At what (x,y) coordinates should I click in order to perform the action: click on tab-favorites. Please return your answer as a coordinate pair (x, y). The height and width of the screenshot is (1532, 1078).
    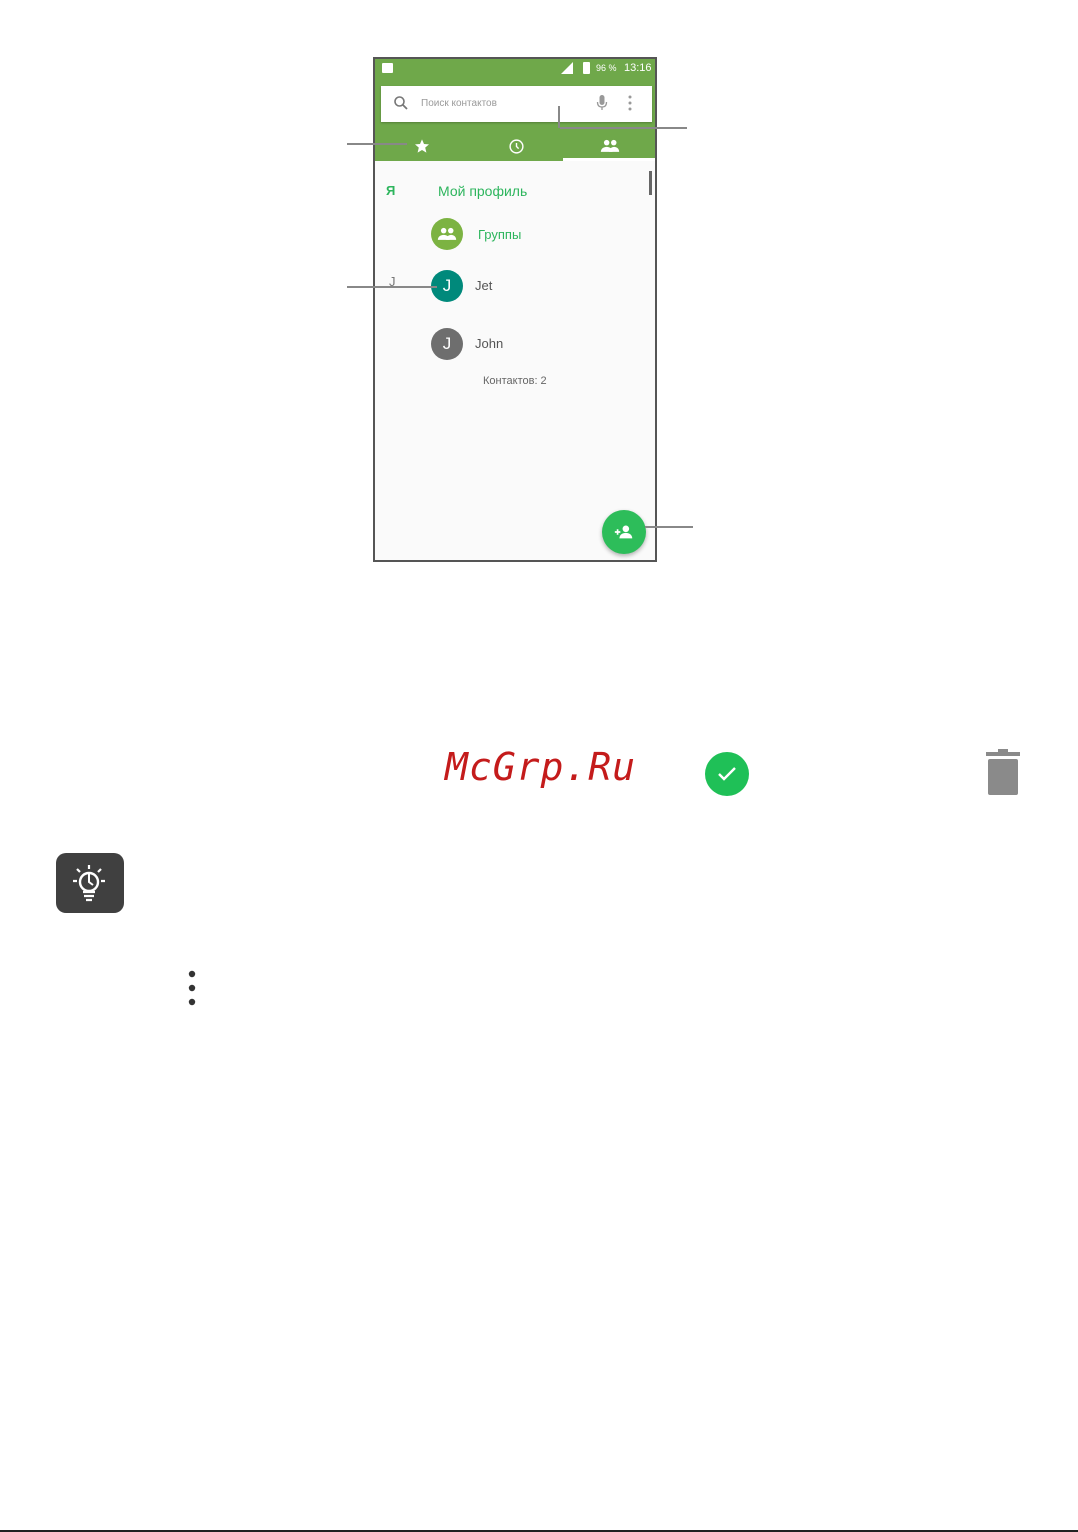
    Looking at the image, I should click on (422, 146).